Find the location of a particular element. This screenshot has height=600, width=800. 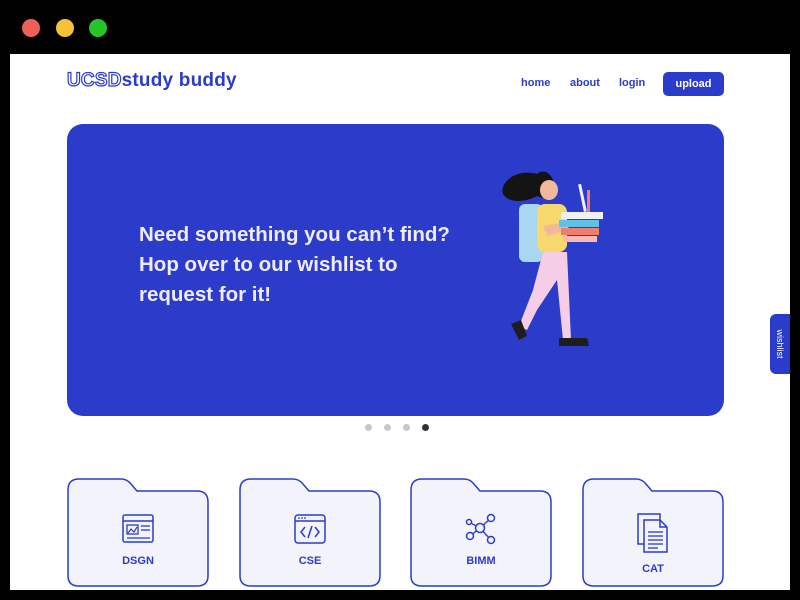

brand-prefix: UCSD is located at coordinates (94, 80).